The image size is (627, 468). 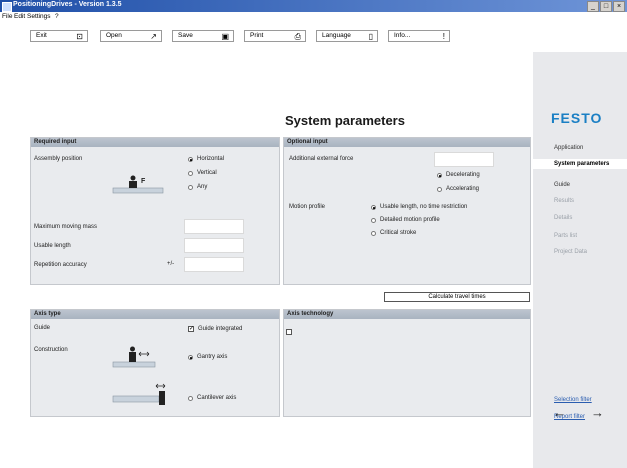 What do you see at coordinates (257, 35) in the screenshot?
I see `print-label: Print` at bounding box center [257, 35].